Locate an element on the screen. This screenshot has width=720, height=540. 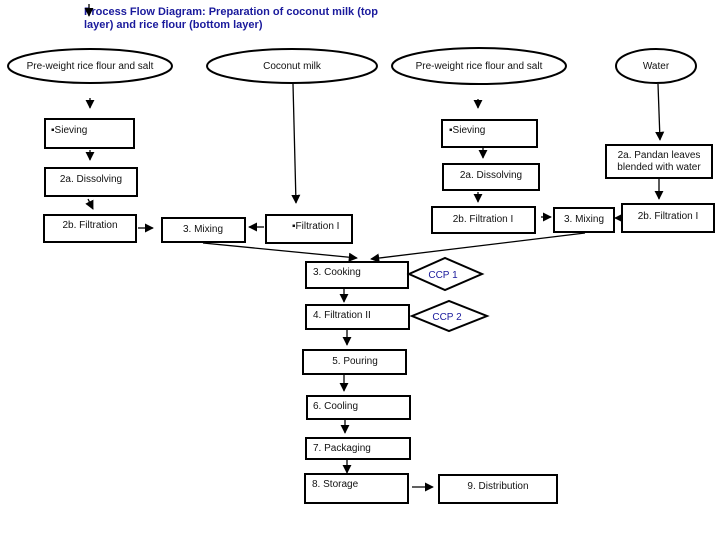
step-right-dissolving-label: 2a. Dissolving is located at coordinates (491, 175).